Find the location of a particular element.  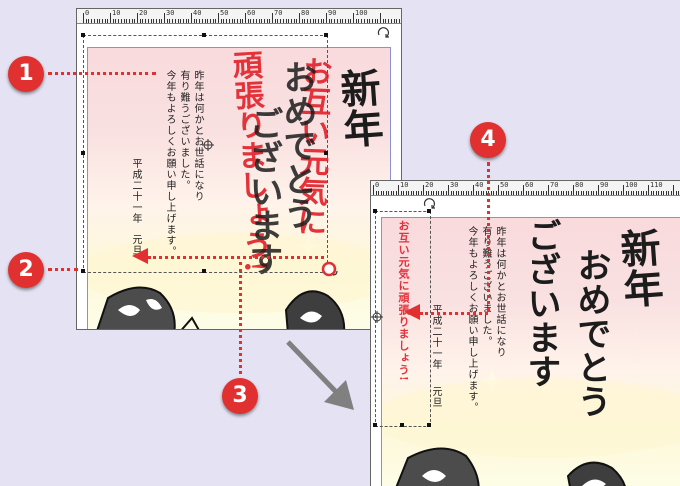

title-gozaimasu: ございます is located at coordinates (541, 303).